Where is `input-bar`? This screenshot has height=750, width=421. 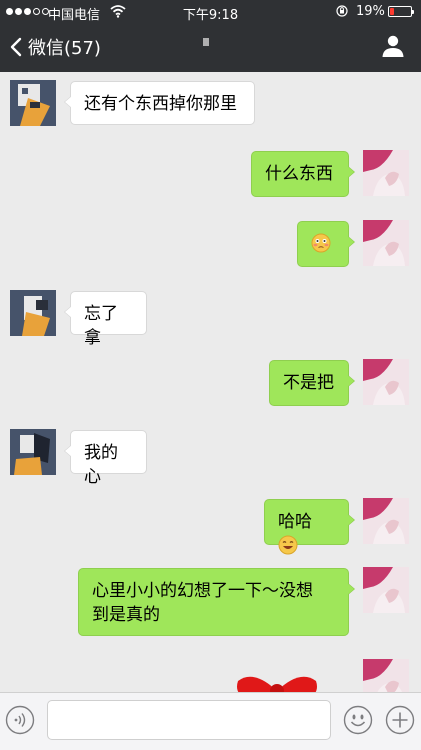 input-bar is located at coordinates (210, 721).